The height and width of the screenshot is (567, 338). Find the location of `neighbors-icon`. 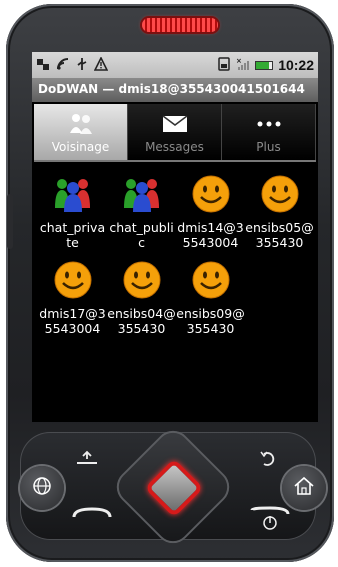

neighbors-icon is located at coordinates (81, 124).